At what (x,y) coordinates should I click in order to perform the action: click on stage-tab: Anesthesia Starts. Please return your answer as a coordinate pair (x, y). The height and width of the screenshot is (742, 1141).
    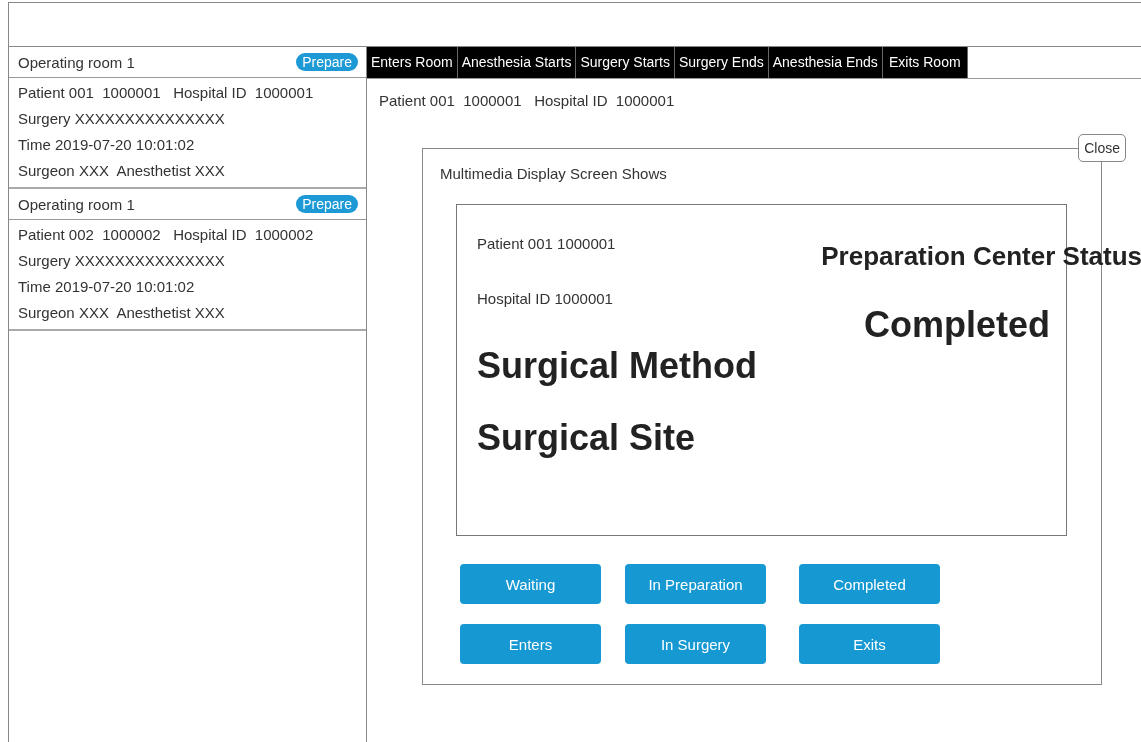
    Looking at the image, I should click on (517, 62).